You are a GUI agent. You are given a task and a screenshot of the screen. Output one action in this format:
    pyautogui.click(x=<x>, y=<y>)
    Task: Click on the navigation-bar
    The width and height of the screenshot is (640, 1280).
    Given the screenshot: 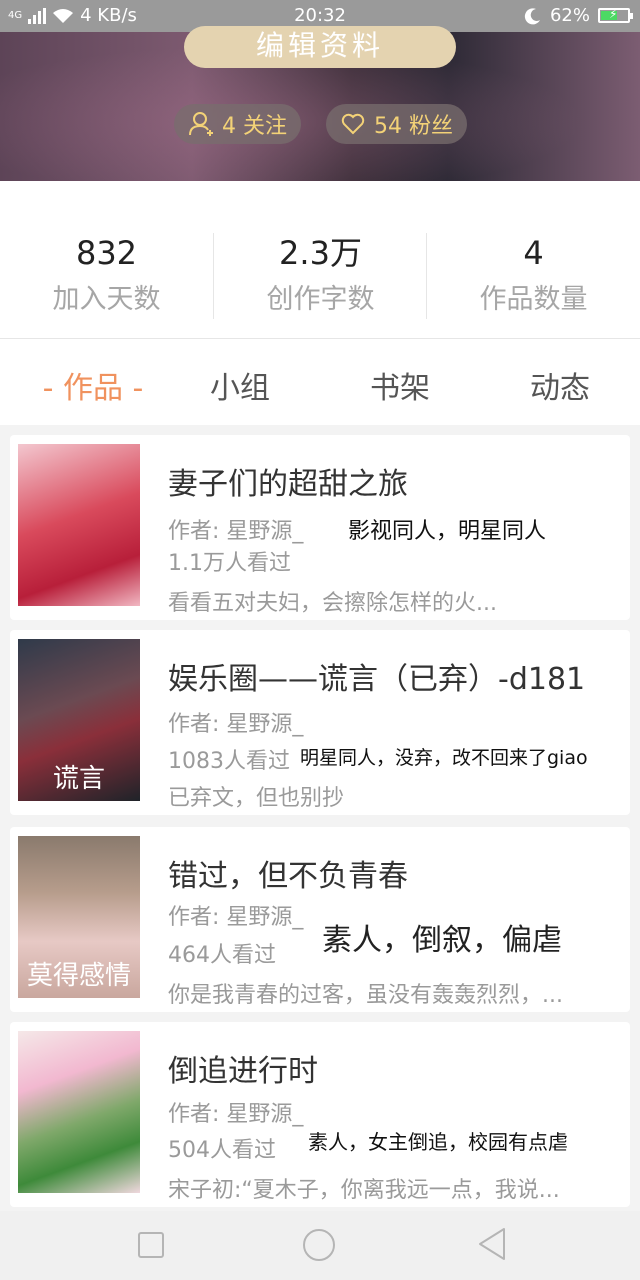 What is the action you would take?
    pyautogui.click(x=320, y=1245)
    